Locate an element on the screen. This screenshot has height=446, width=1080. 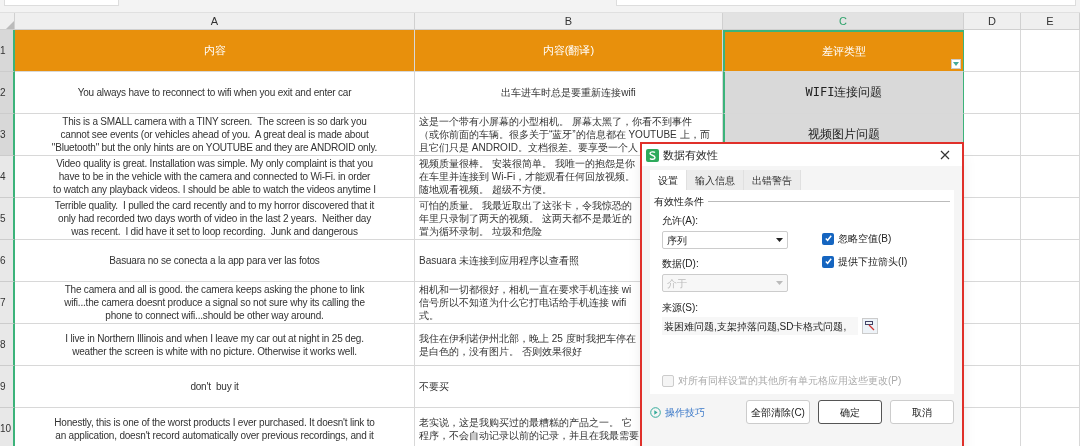
cell-text-line: 相机和一切都很好，相机一直在要求手机连接 wi is located at coordinates (525, 289).